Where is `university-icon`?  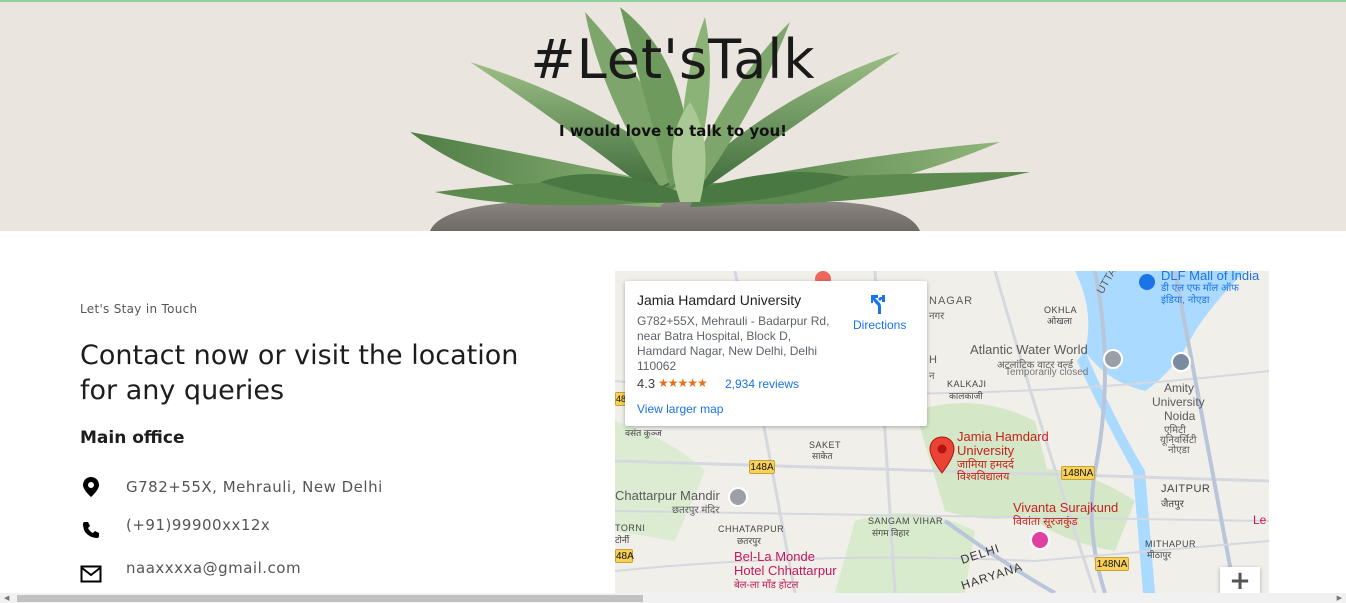 university-icon is located at coordinates (1181, 362).